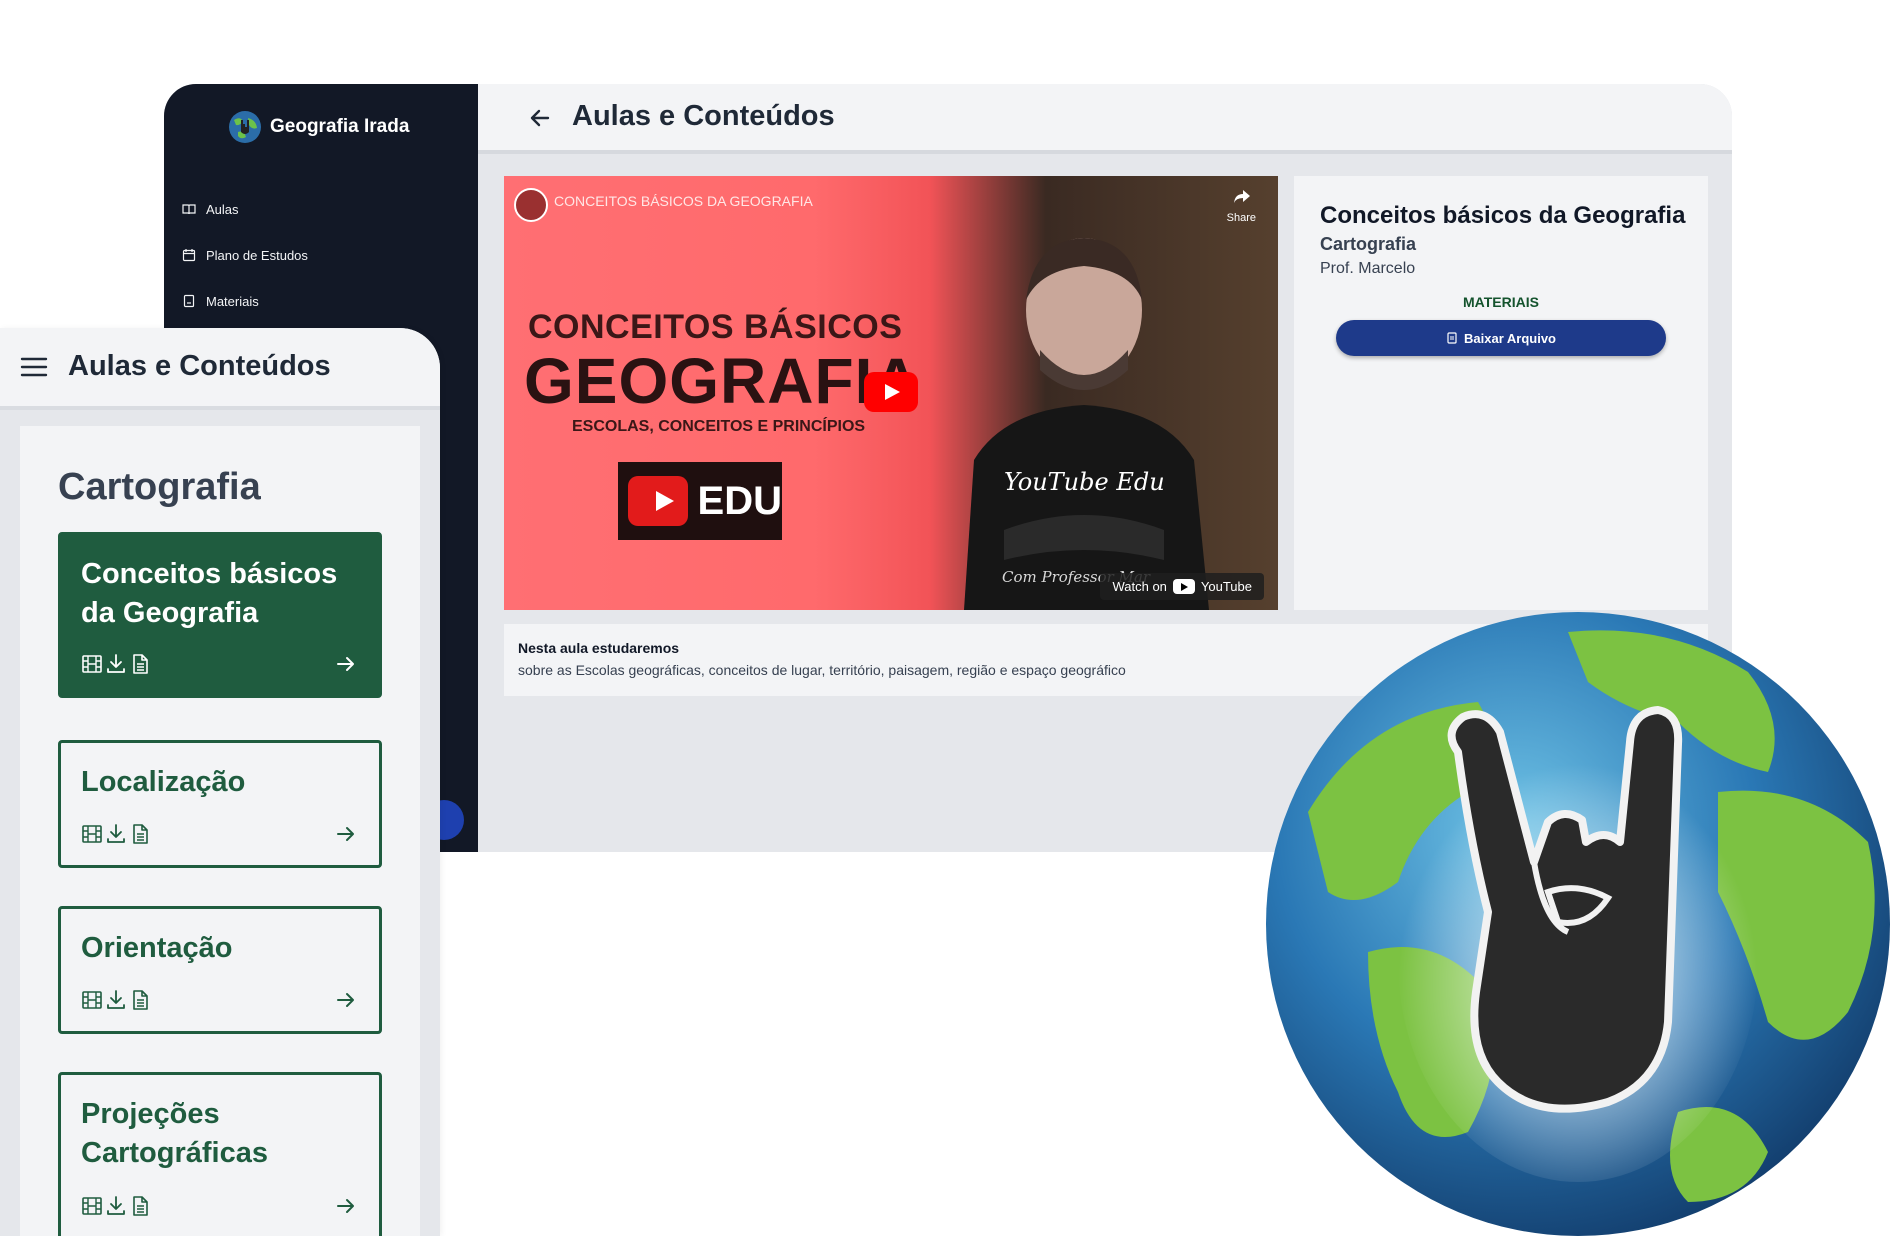  What do you see at coordinates (1368, 268) in the screenshot?
I see `lesson-professor: Prof. Marcelo` at bounding box center [1368, 268].